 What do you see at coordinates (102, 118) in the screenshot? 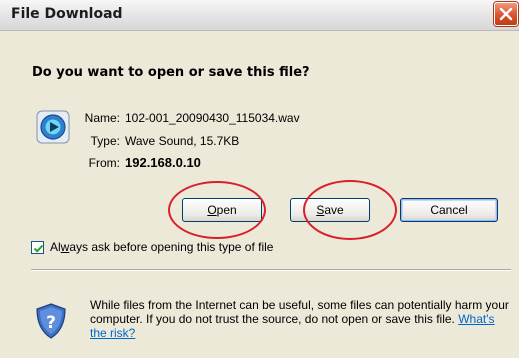
I see `name-label: Name:` at bounding box center [102, 118].